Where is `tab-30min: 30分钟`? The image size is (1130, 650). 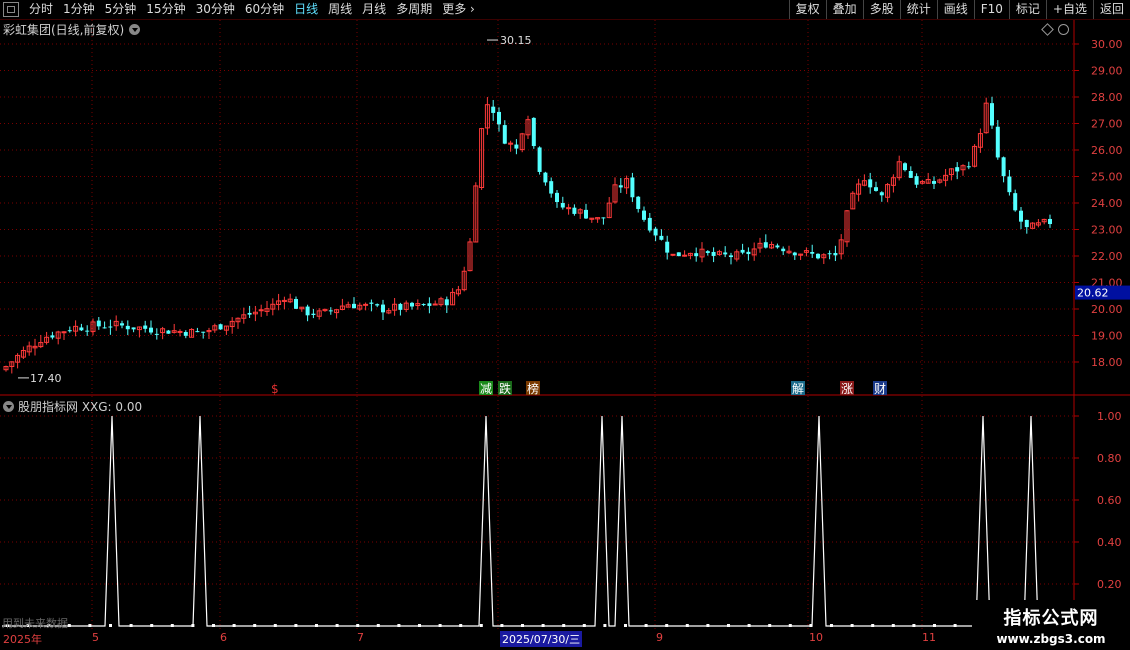
tab-30min: 30分钟 is located at coordinates (215, 9).